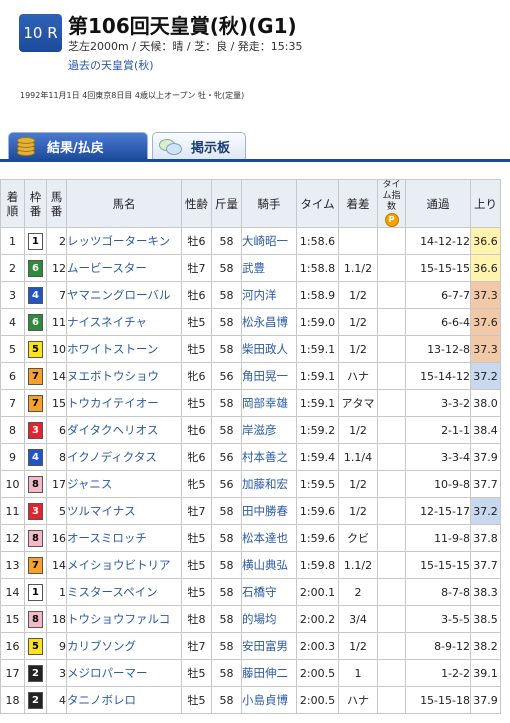 This screenshot has height=723, width=510. What do you see at coordinates (124, 430) in the screenshot?
I see `horse-name-link: ダイタクヘリオス` at bounding box center [124, 430].